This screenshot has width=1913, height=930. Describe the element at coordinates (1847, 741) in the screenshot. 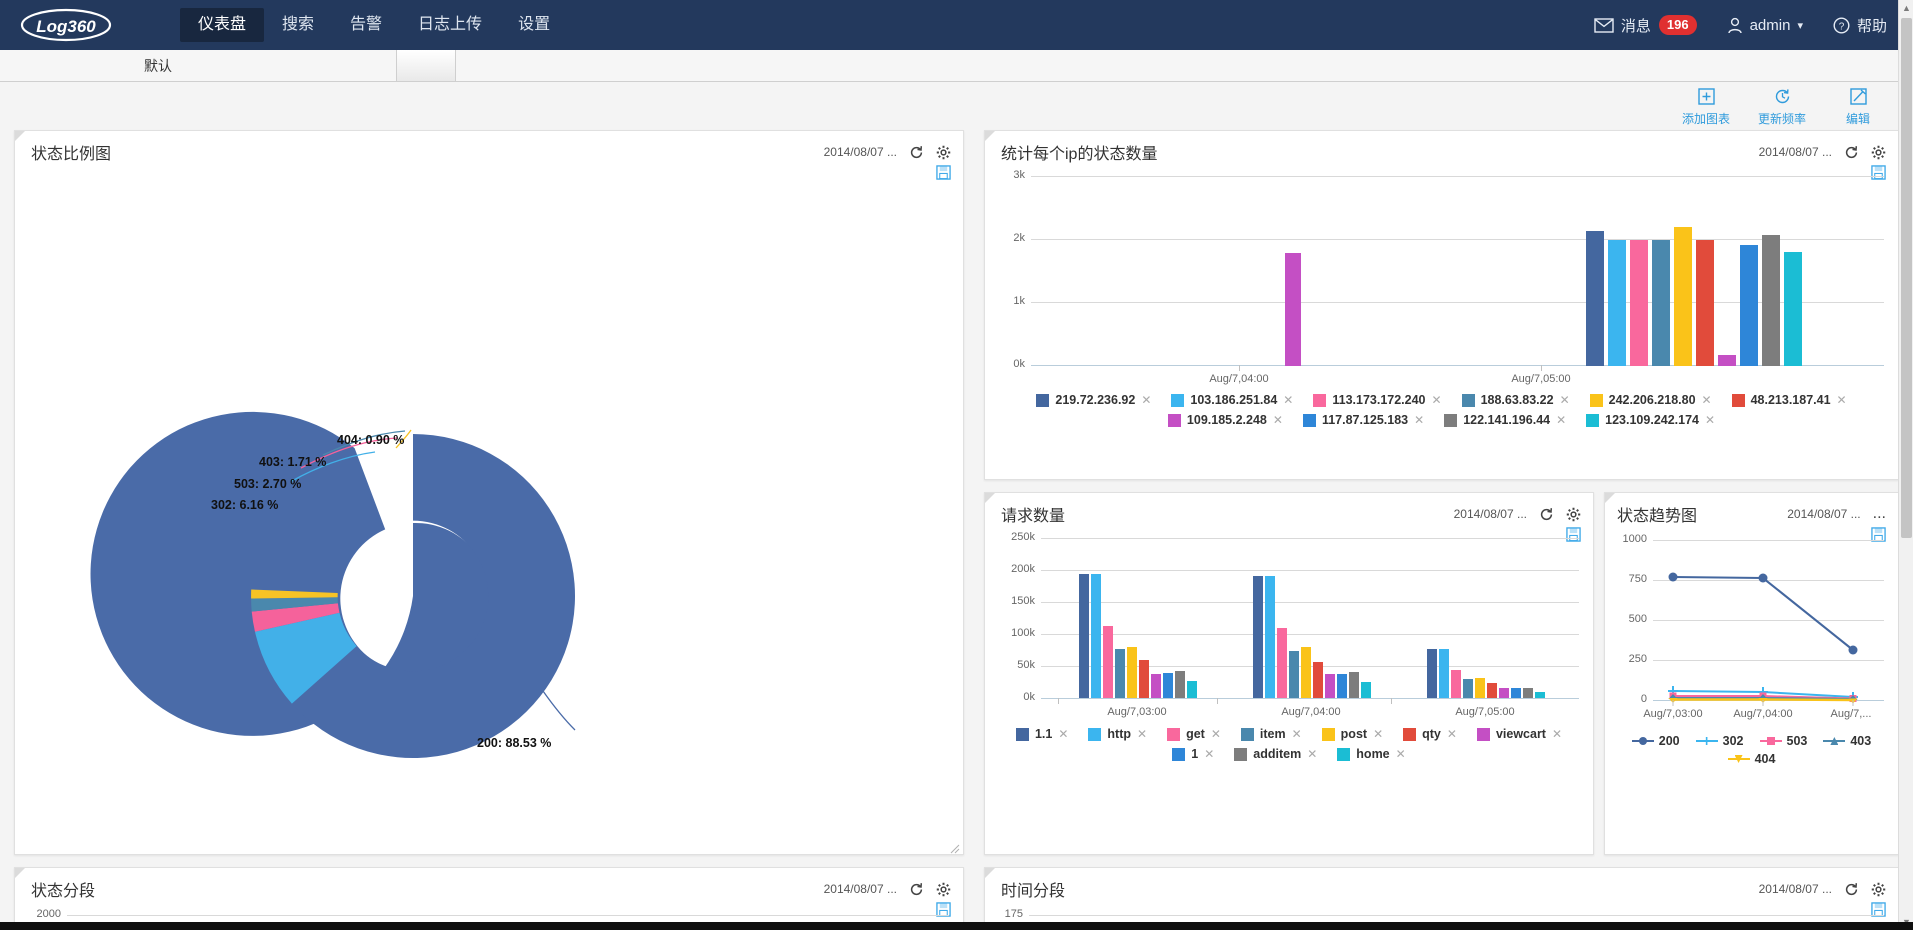

I see `legend-item: 403` at that location.